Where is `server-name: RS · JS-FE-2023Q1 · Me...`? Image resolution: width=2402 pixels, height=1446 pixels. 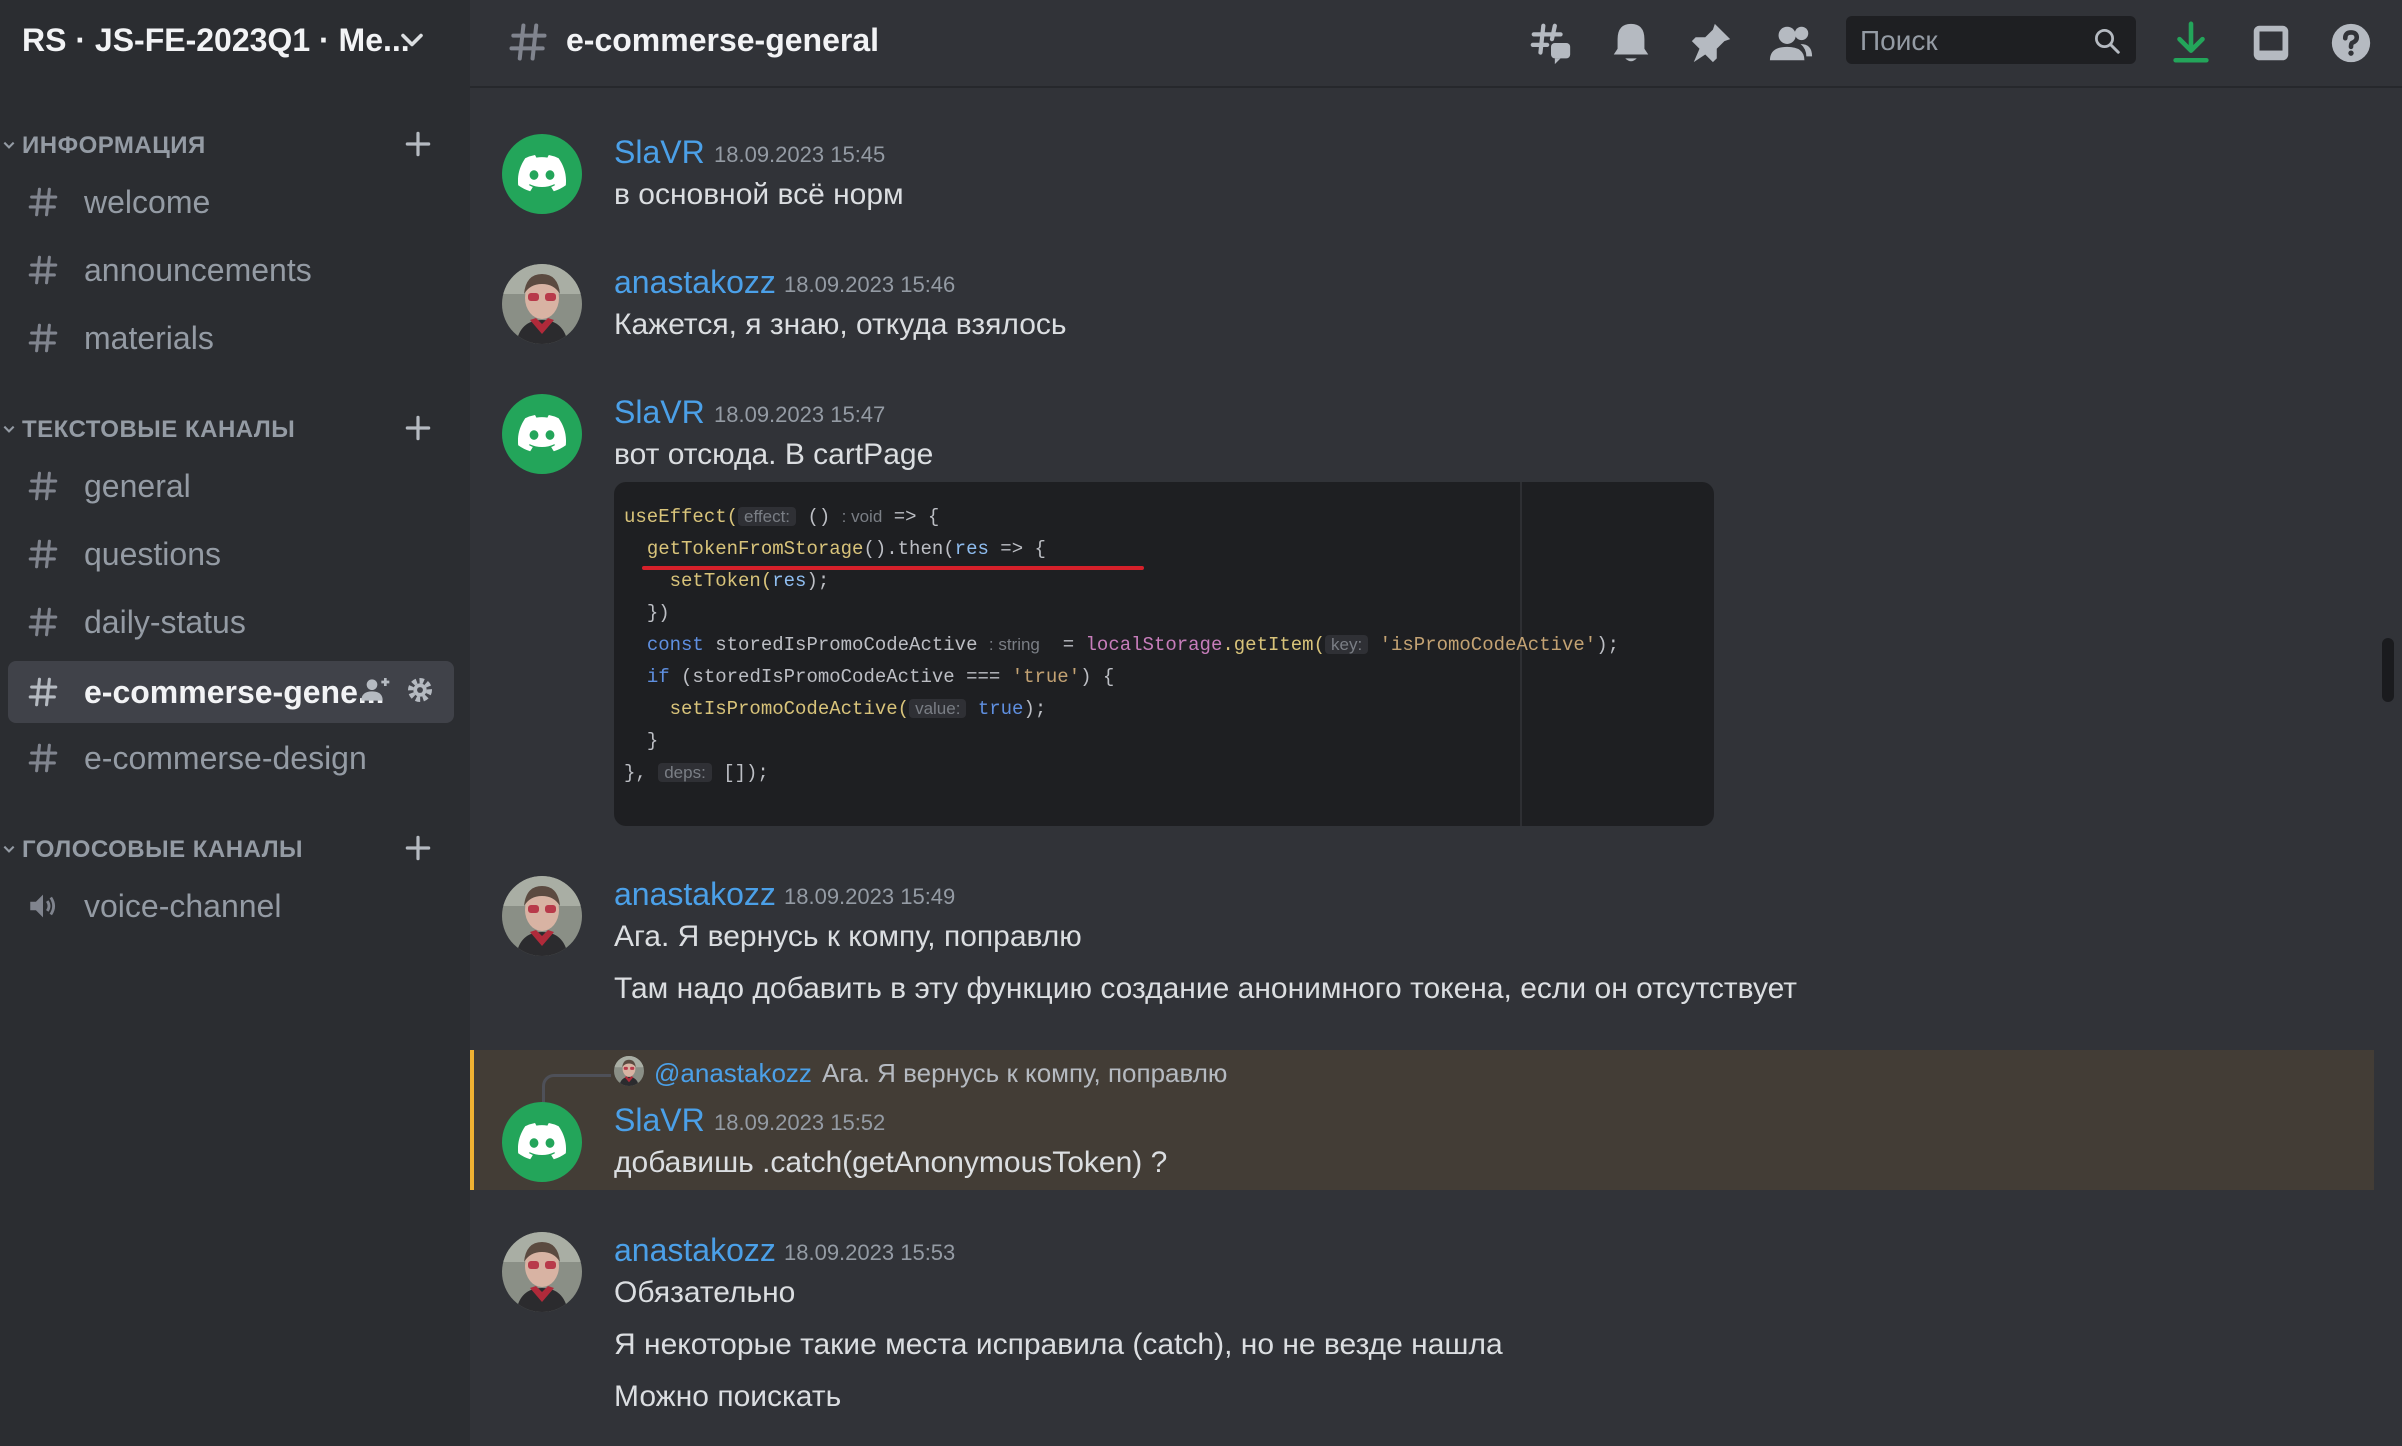 server-name: RS · JS-FE-2023Q1 · Me... is located at coordinates (216, 39).